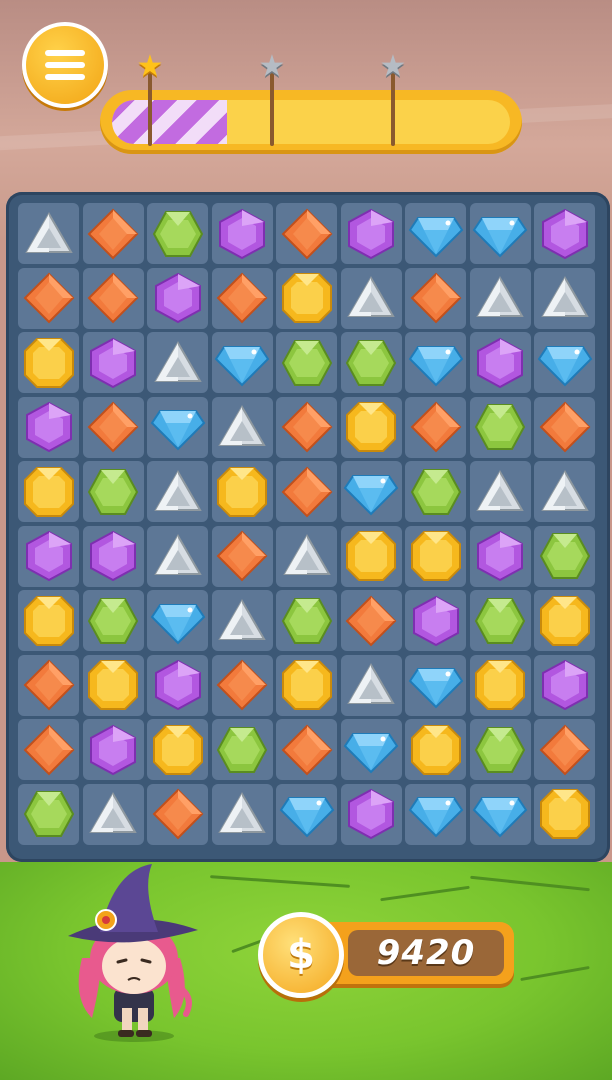 This screenshot has height=1080, width=612. I want to click on menu-button, so click(65, 65).